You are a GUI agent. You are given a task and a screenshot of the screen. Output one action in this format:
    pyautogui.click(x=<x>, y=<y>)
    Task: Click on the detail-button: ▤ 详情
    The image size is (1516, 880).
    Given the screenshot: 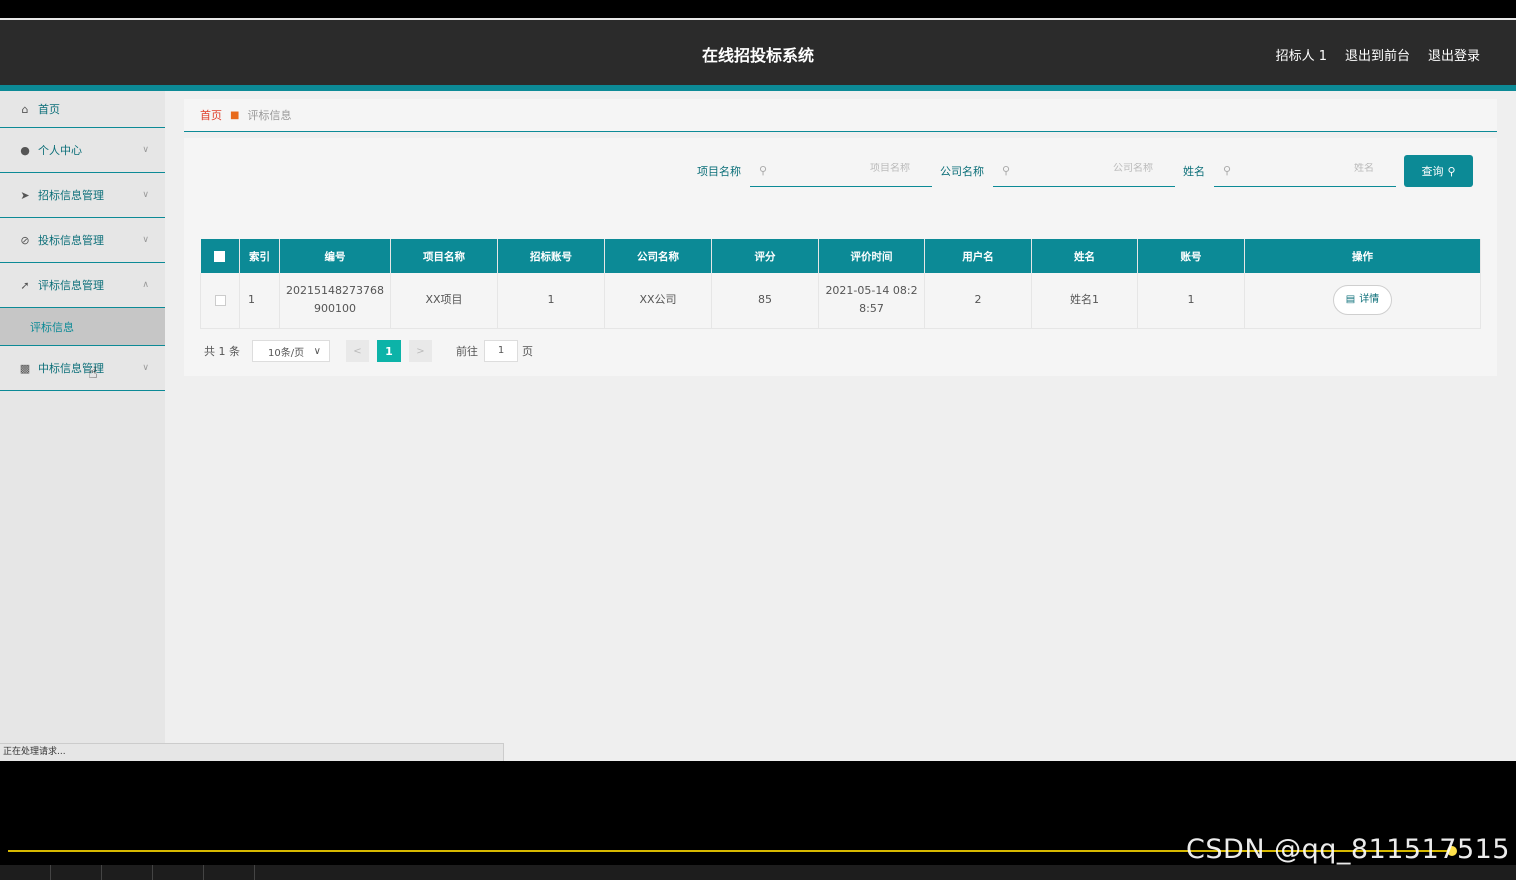 What is the action you would take?
    pyautogui.click(x=1362, y=300)
    